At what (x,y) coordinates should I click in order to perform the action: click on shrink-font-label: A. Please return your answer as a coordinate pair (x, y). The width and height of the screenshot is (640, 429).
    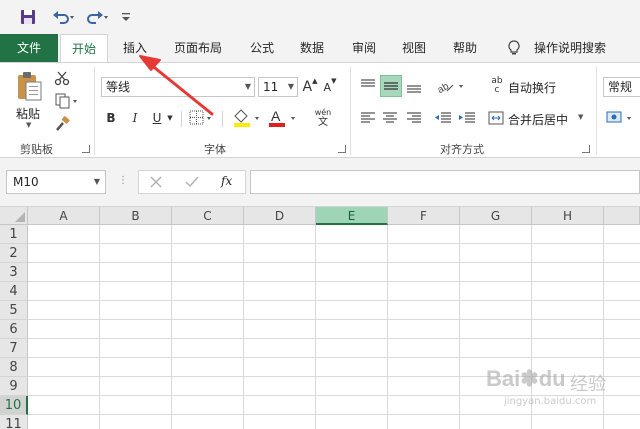
    Looking at the image, I should click on (327, 87).